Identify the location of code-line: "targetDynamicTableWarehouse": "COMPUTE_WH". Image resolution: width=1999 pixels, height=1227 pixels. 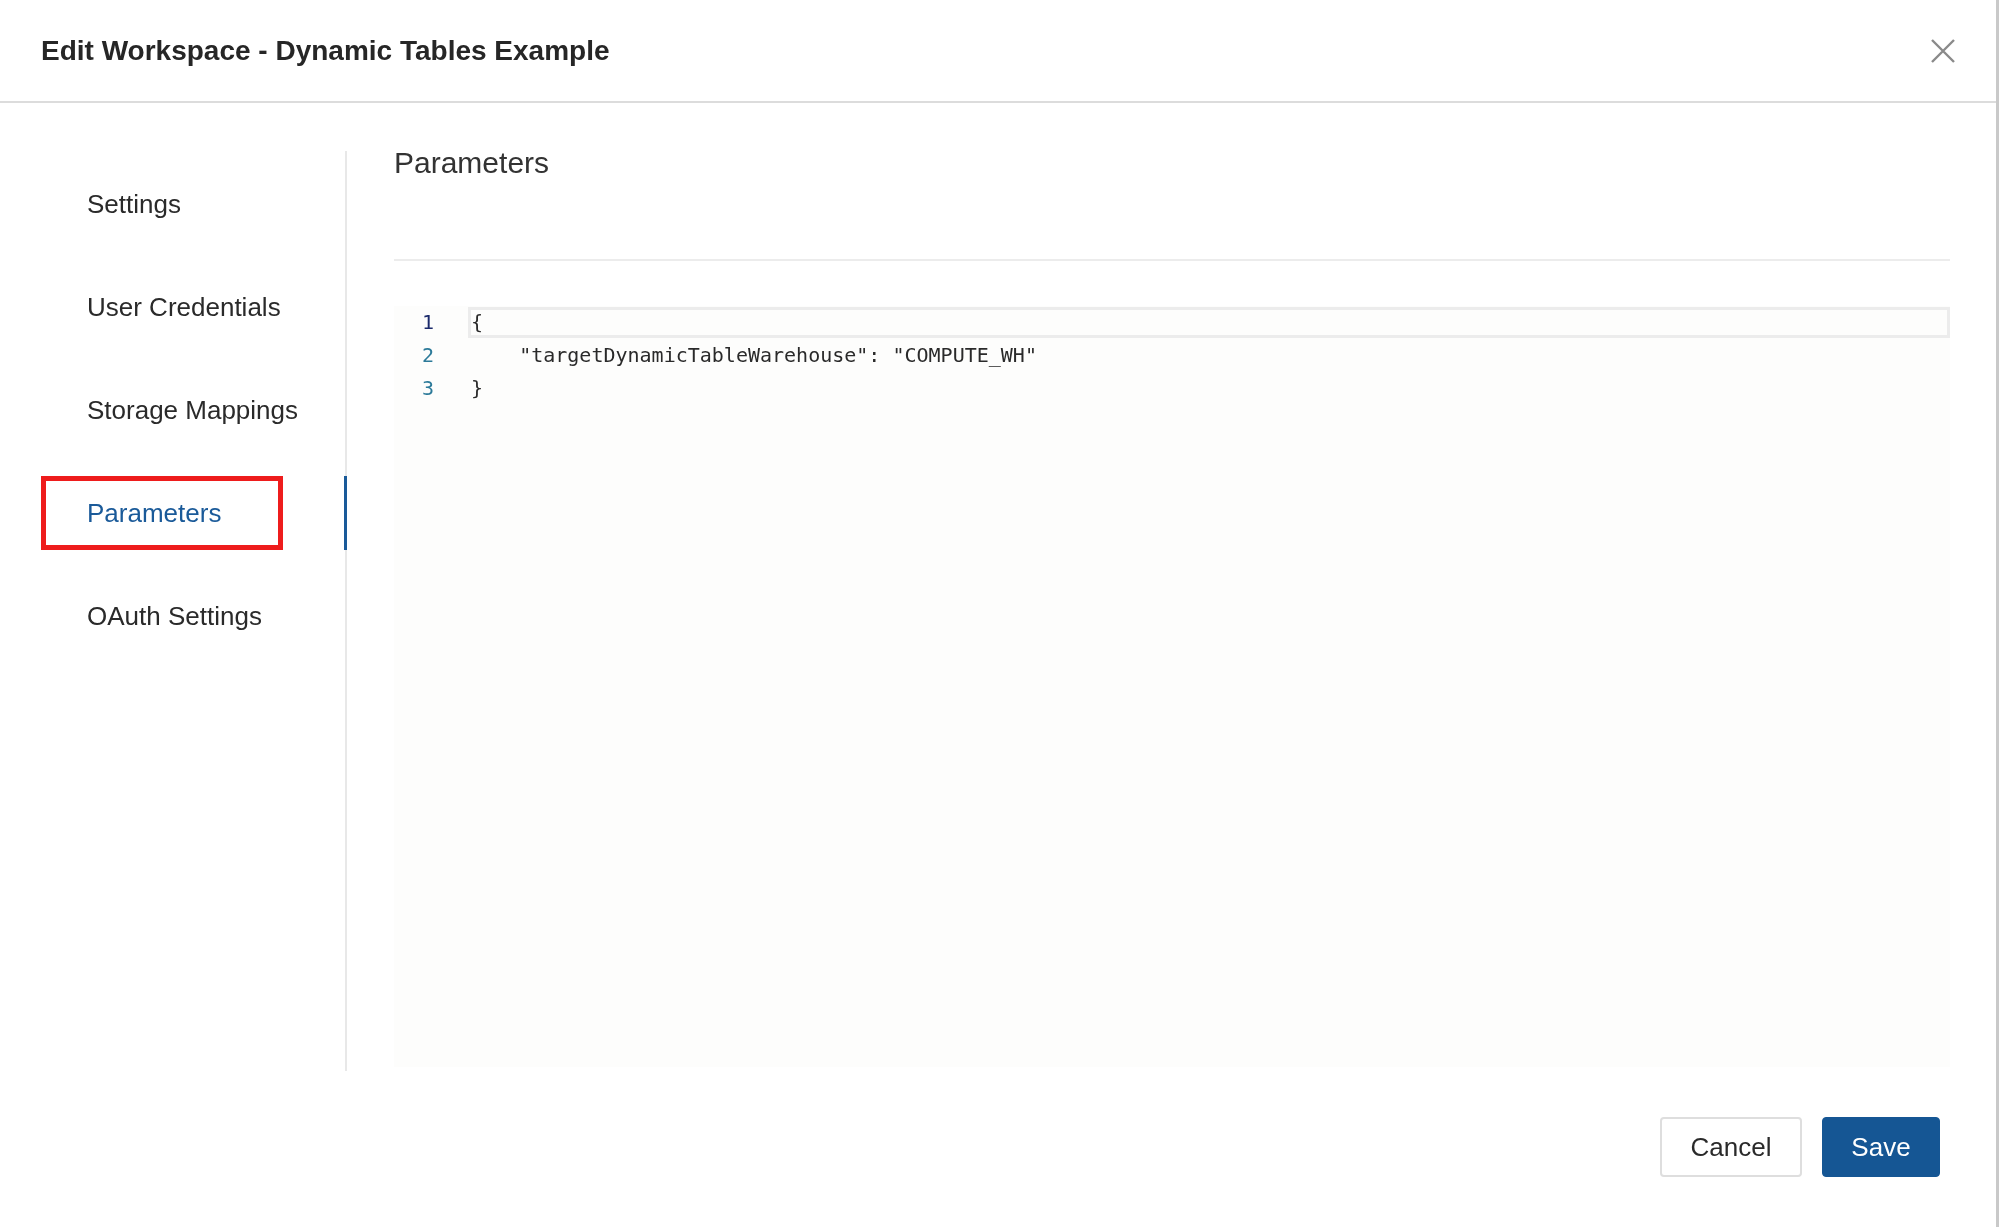
(778, 356).